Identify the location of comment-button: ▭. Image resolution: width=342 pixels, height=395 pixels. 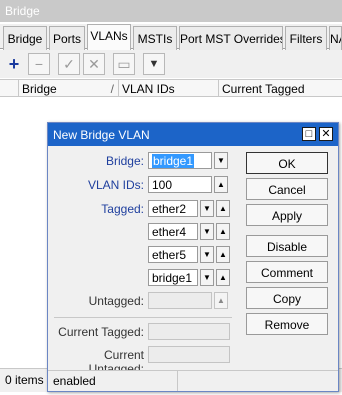
(124, 64).